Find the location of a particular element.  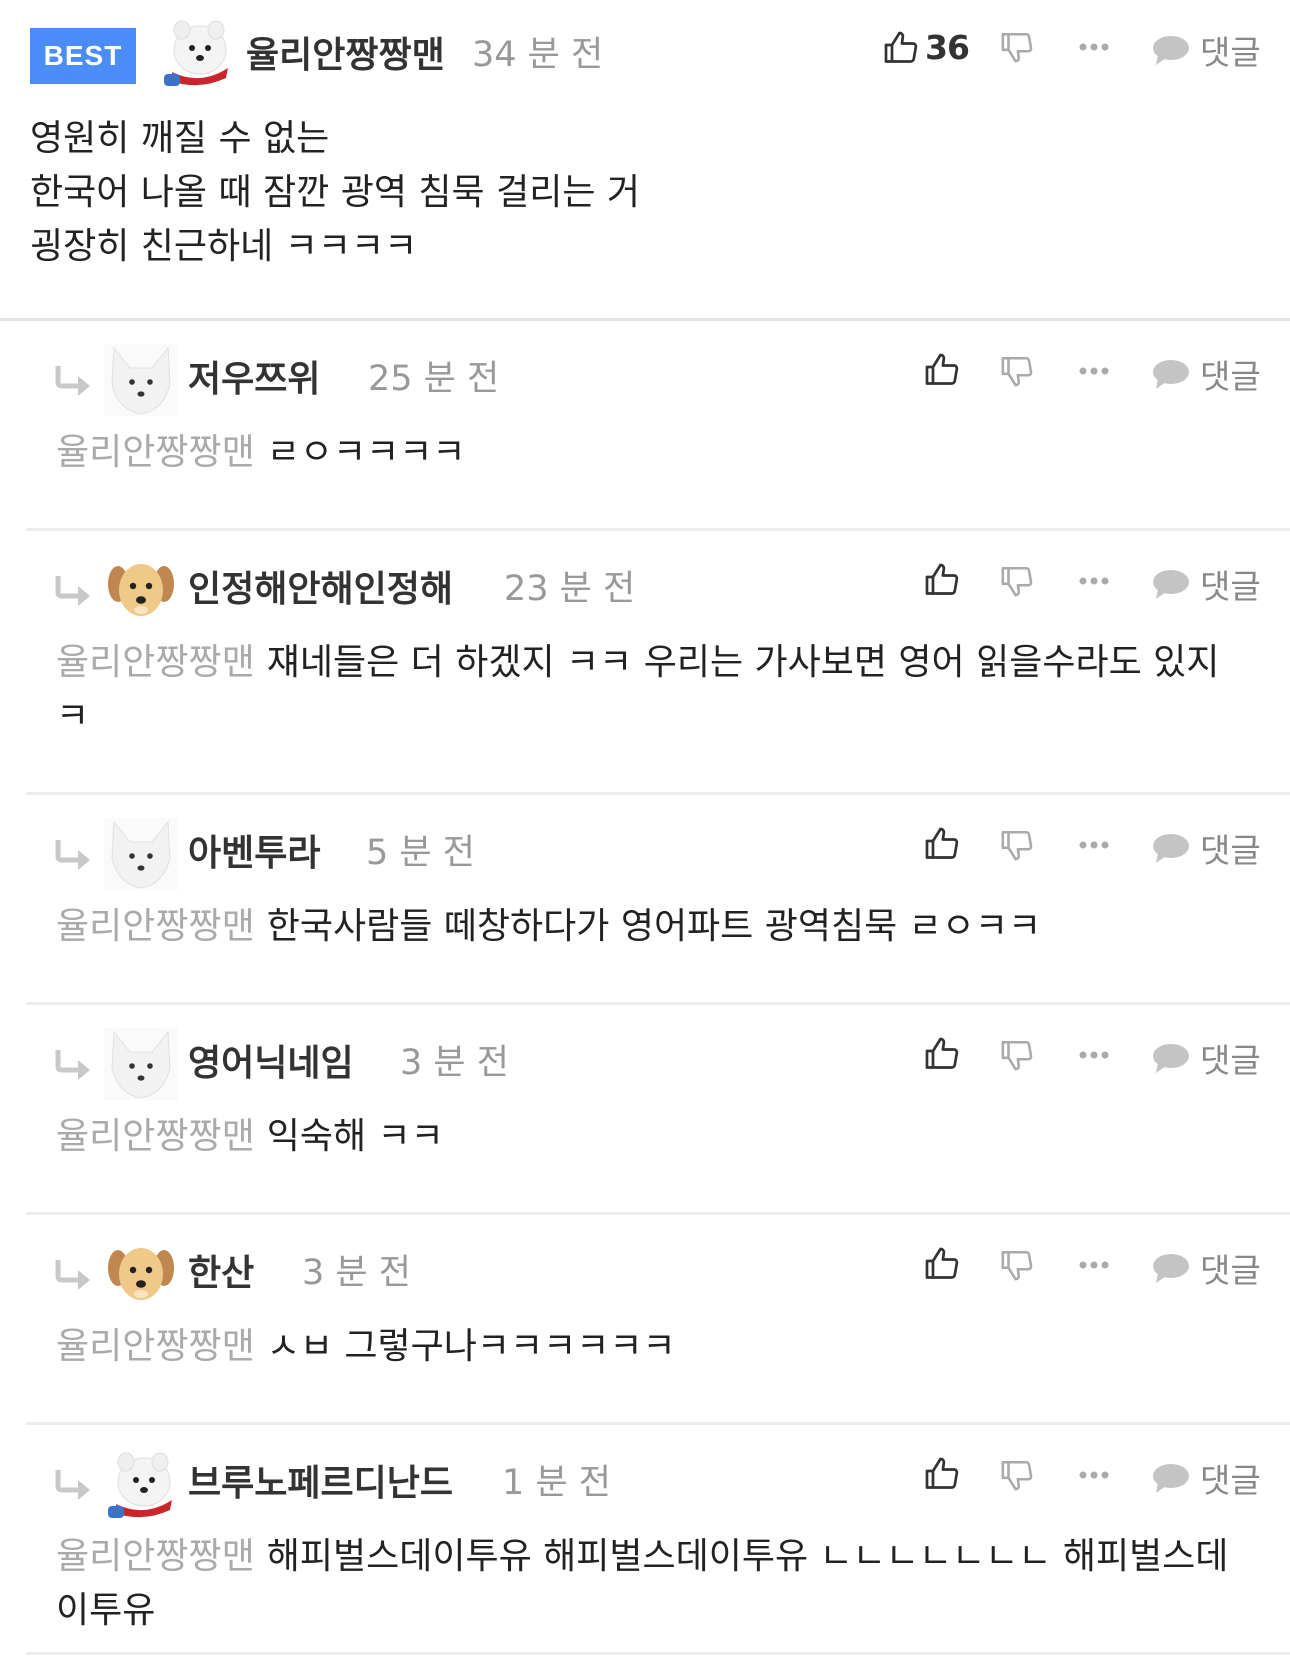

comment-line: 영원히 깨질 수 없는 is located at coordinates (180, 138).